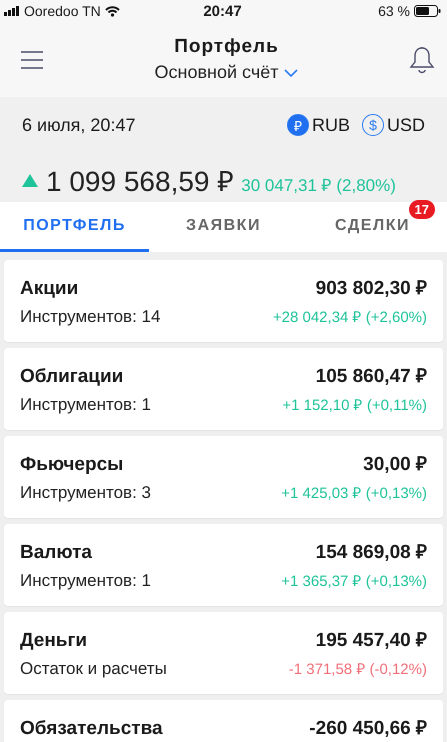 This screenshot has width=447, height=742. What do you see at coordinates (226, 72) in the screenshot?
I see `account-selector: Основной счёт` at bounding box center [226, 72].